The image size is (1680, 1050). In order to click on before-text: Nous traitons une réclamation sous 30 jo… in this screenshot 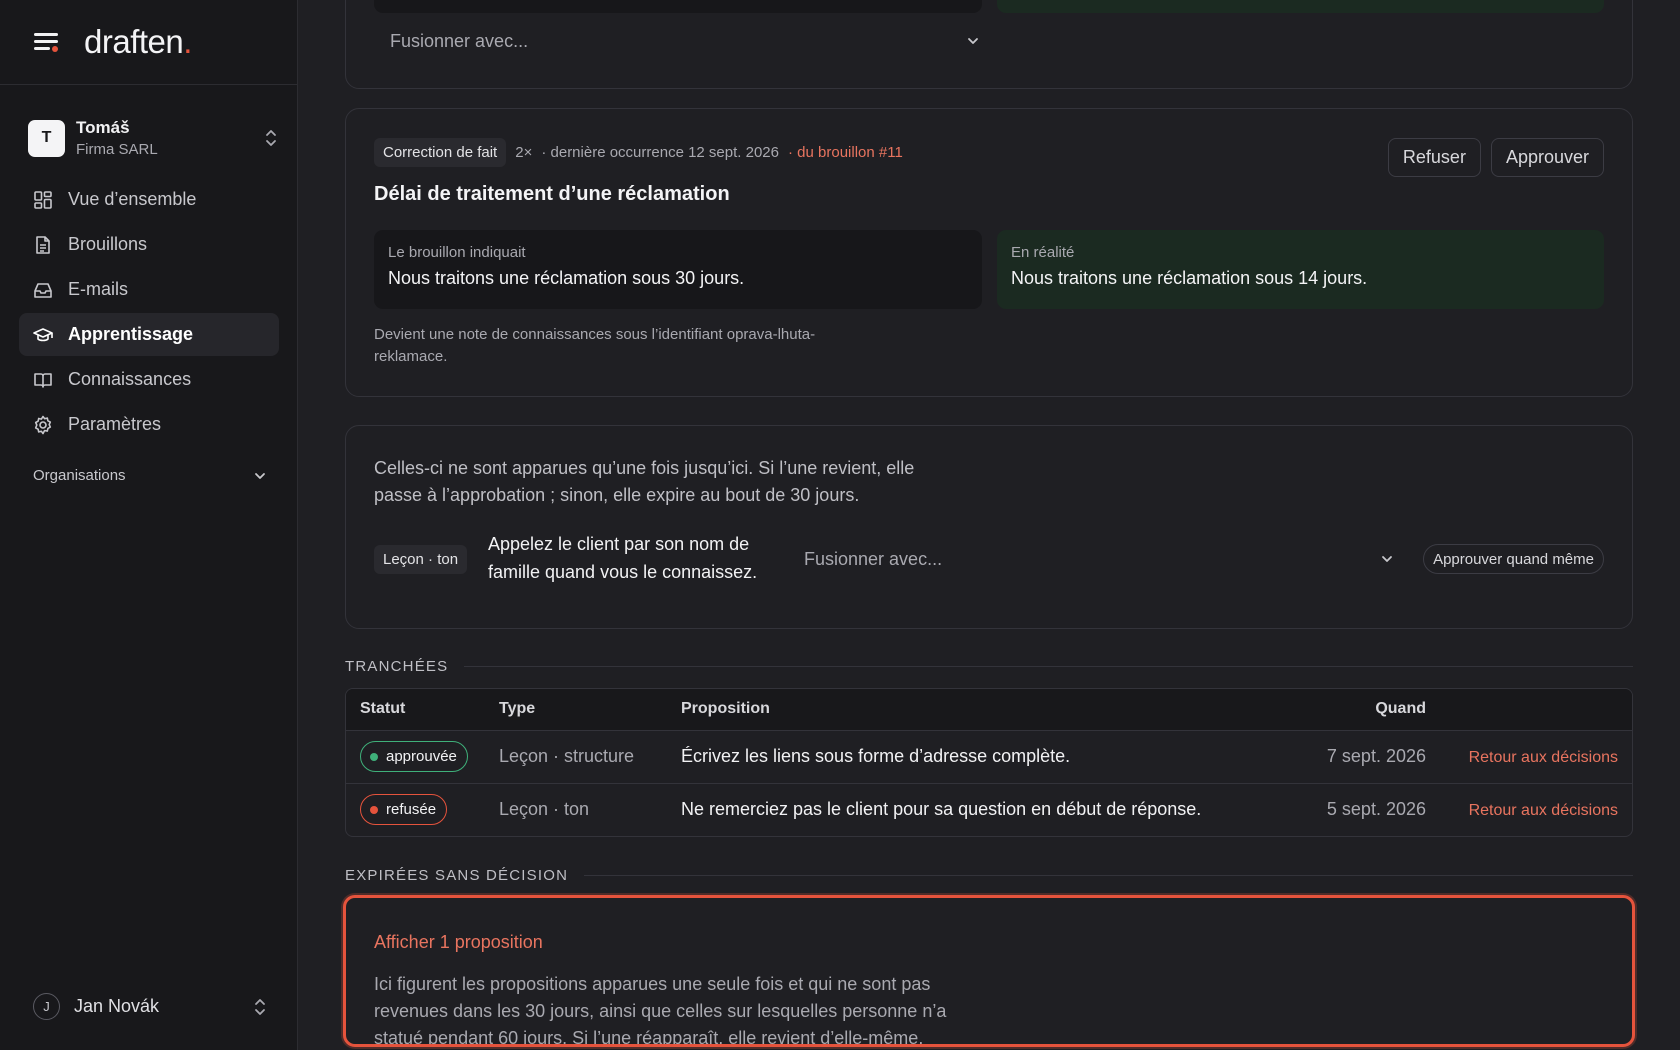, I will do `click(566, 278)`.